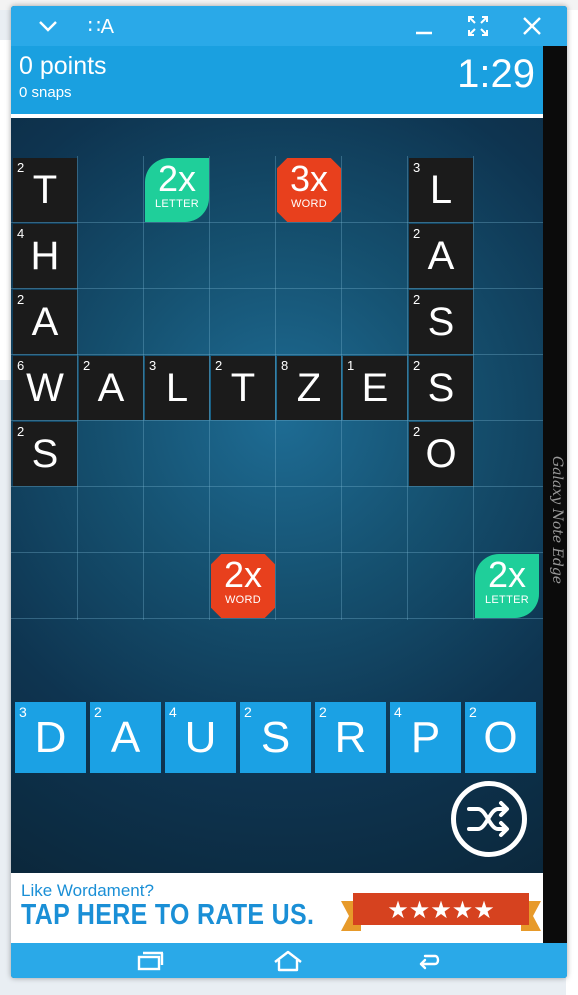  I want to click on board-tile: 1 E, so click(375, 388).